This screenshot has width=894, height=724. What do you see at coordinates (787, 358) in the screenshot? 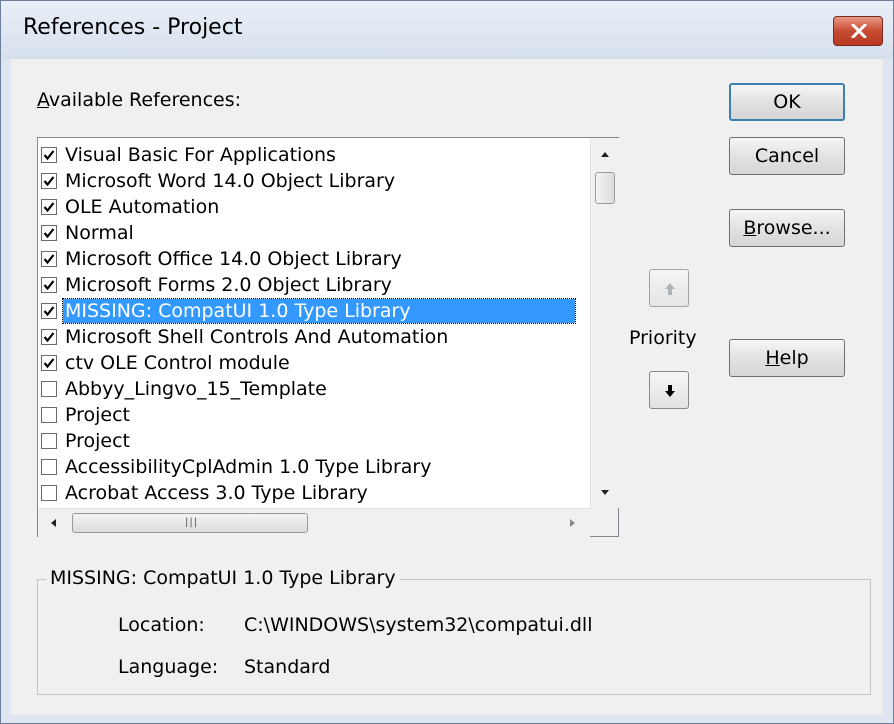
I see `help-button: Help` at bounding box center [787, 358].